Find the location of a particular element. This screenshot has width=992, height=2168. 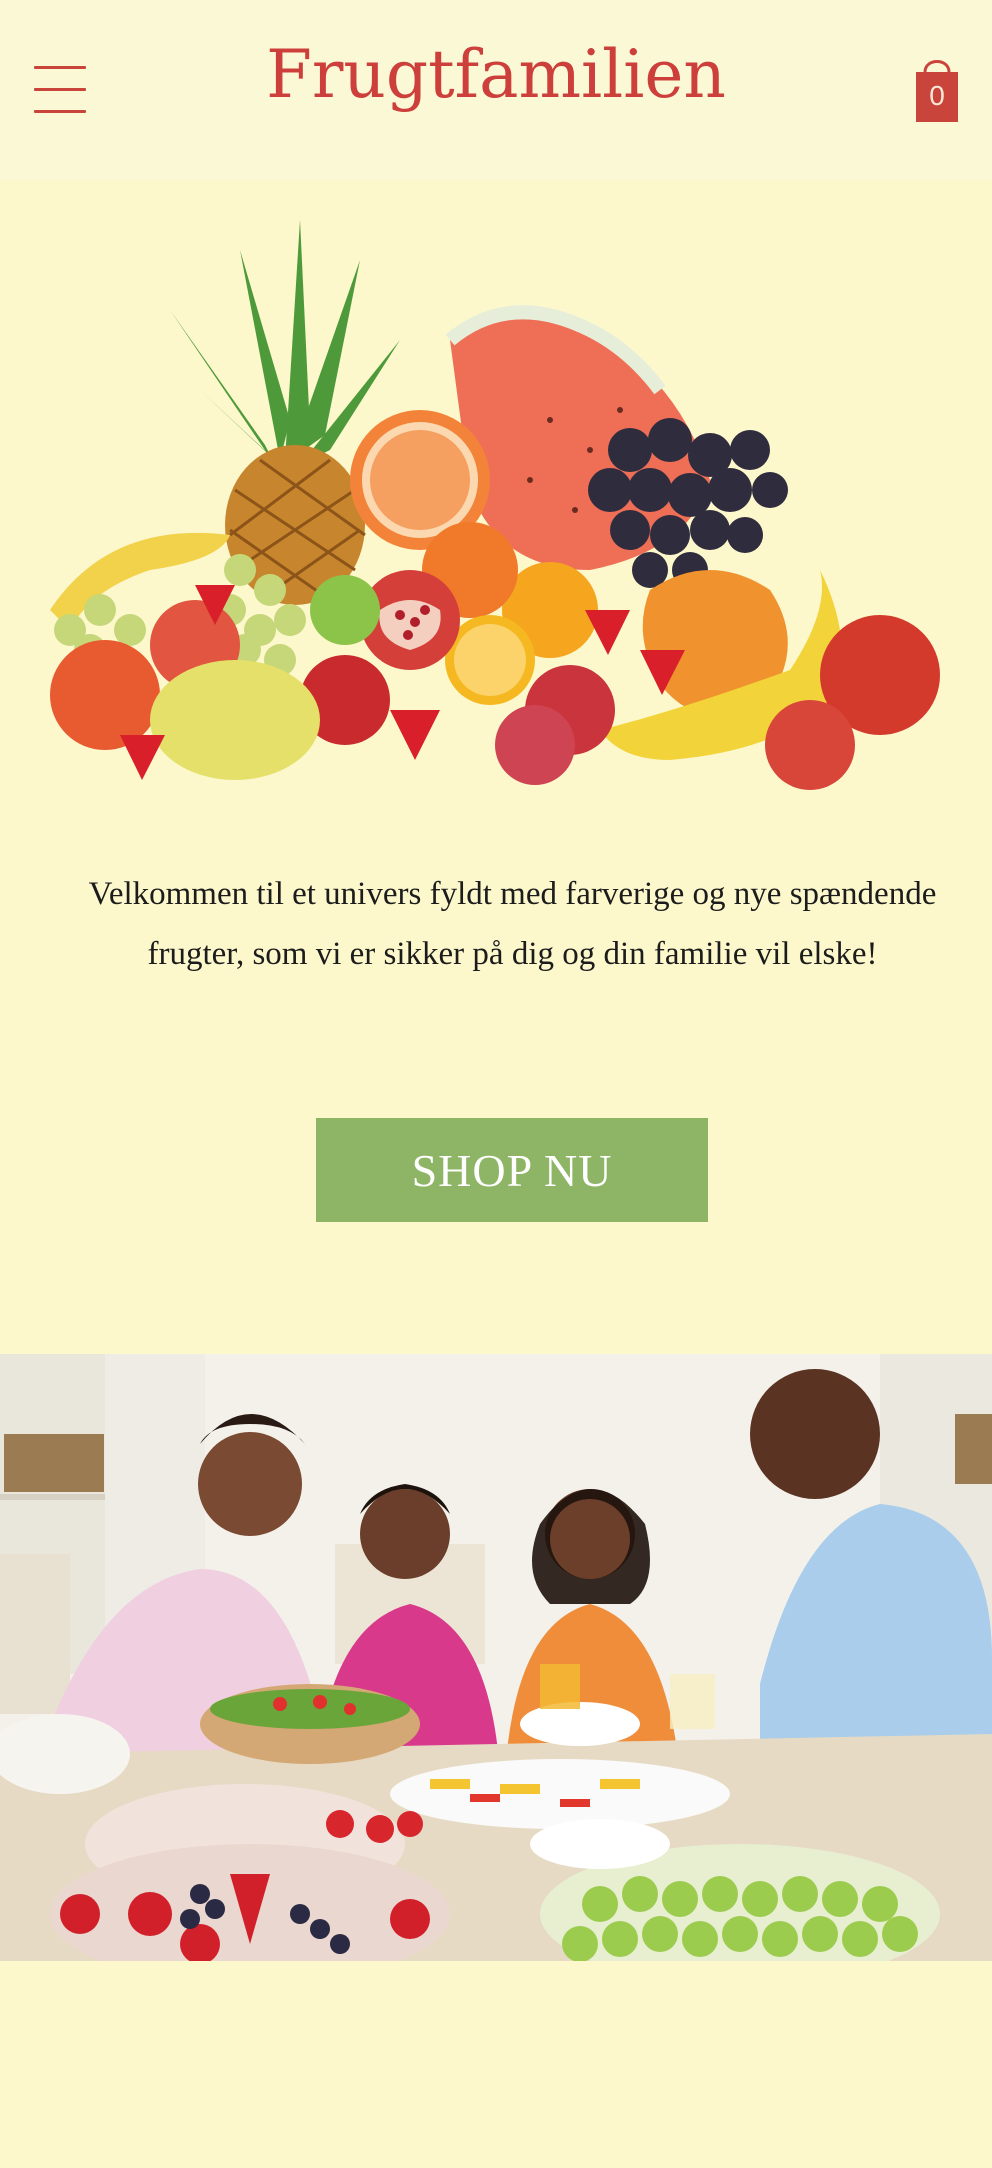

shop-now-button: SHOP NU is located at coordinates (512, 1170).